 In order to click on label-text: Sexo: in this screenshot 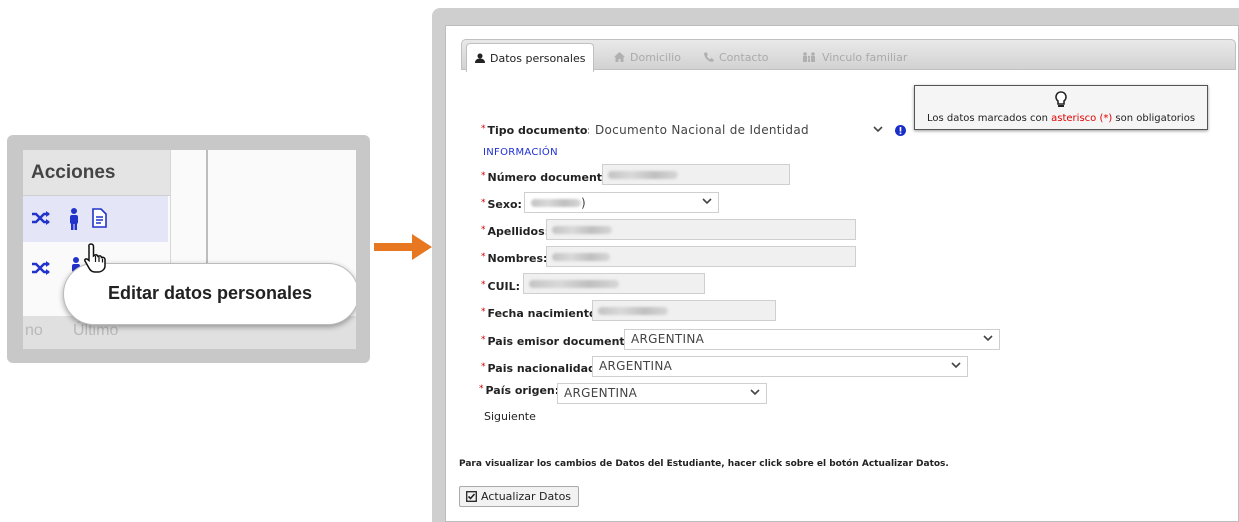, I will do `click(504, 204)`.